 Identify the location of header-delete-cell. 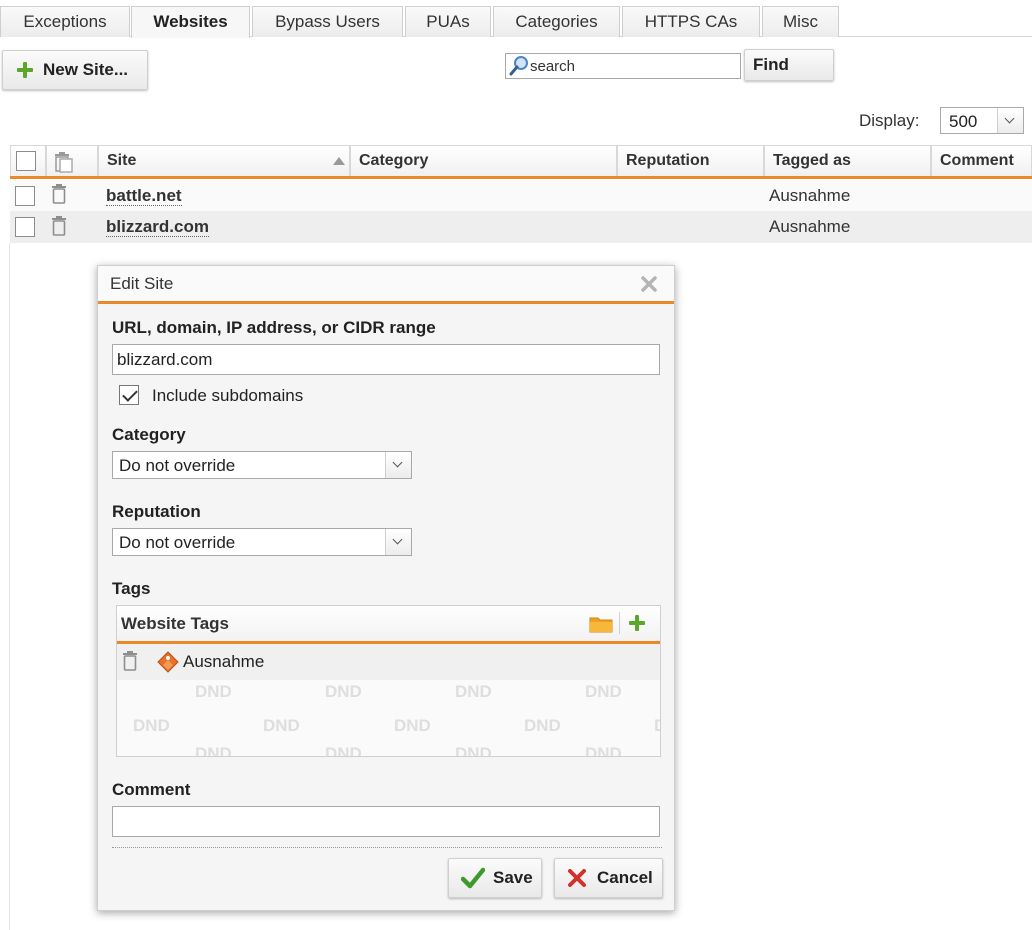
(72, 160).